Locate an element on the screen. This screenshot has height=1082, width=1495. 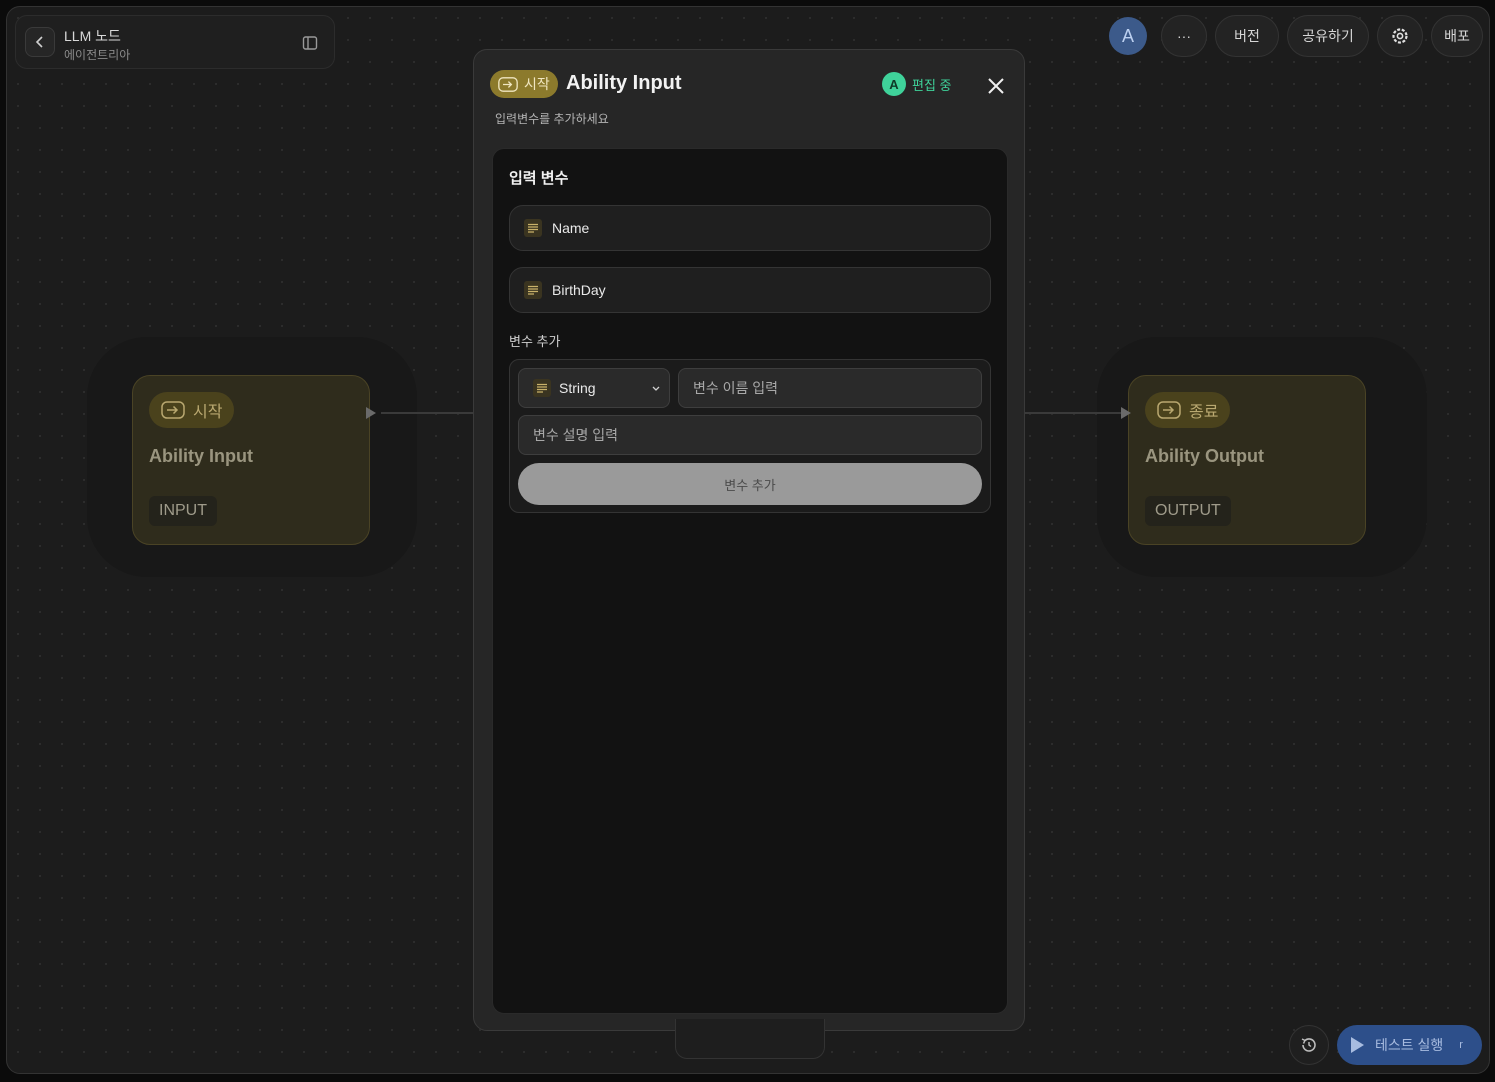
variable-item: BirthDay is located at coordinates (750, 290).